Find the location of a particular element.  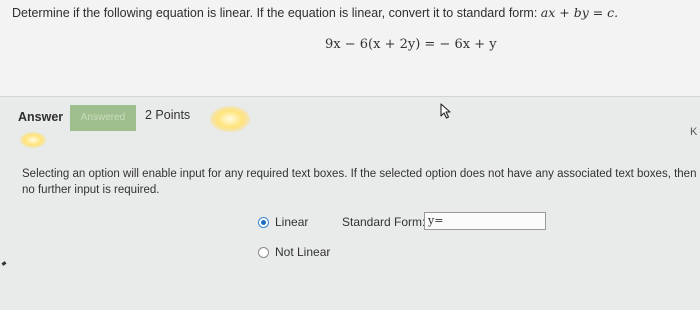

option-not-linear-label: Not Linear is located at coordinates (303, 252).